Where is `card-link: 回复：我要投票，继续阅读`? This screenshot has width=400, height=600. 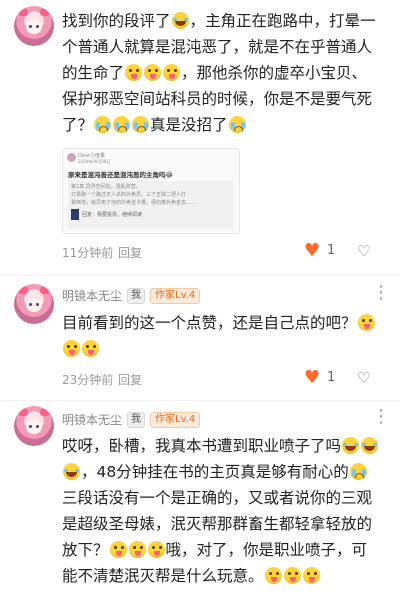
card-link: 回复：我要投票，继续阅读 is located at coordinates (112, 215).